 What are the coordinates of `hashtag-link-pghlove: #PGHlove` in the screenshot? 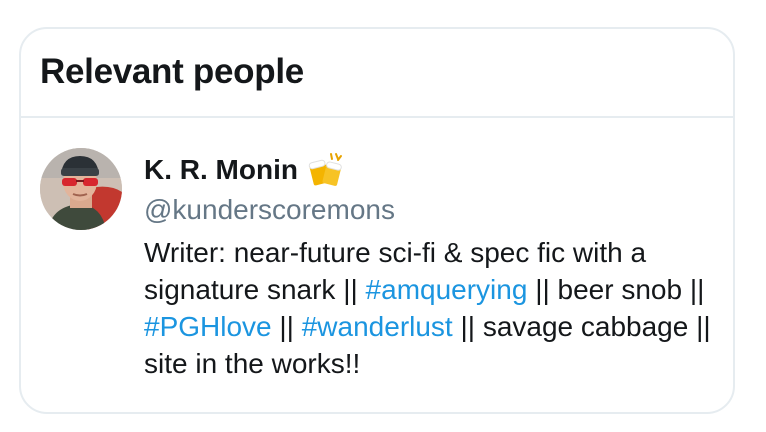 It's located at (208, 326).